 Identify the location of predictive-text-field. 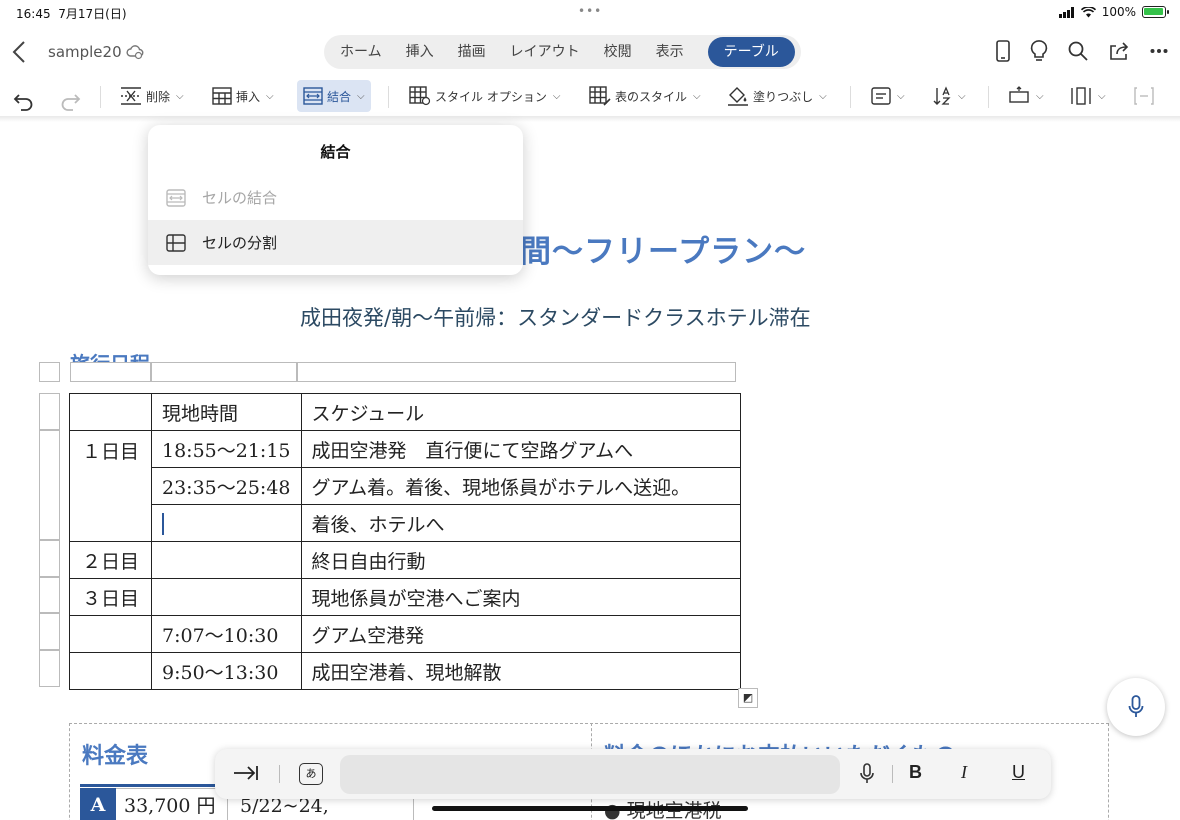
(590, 774).